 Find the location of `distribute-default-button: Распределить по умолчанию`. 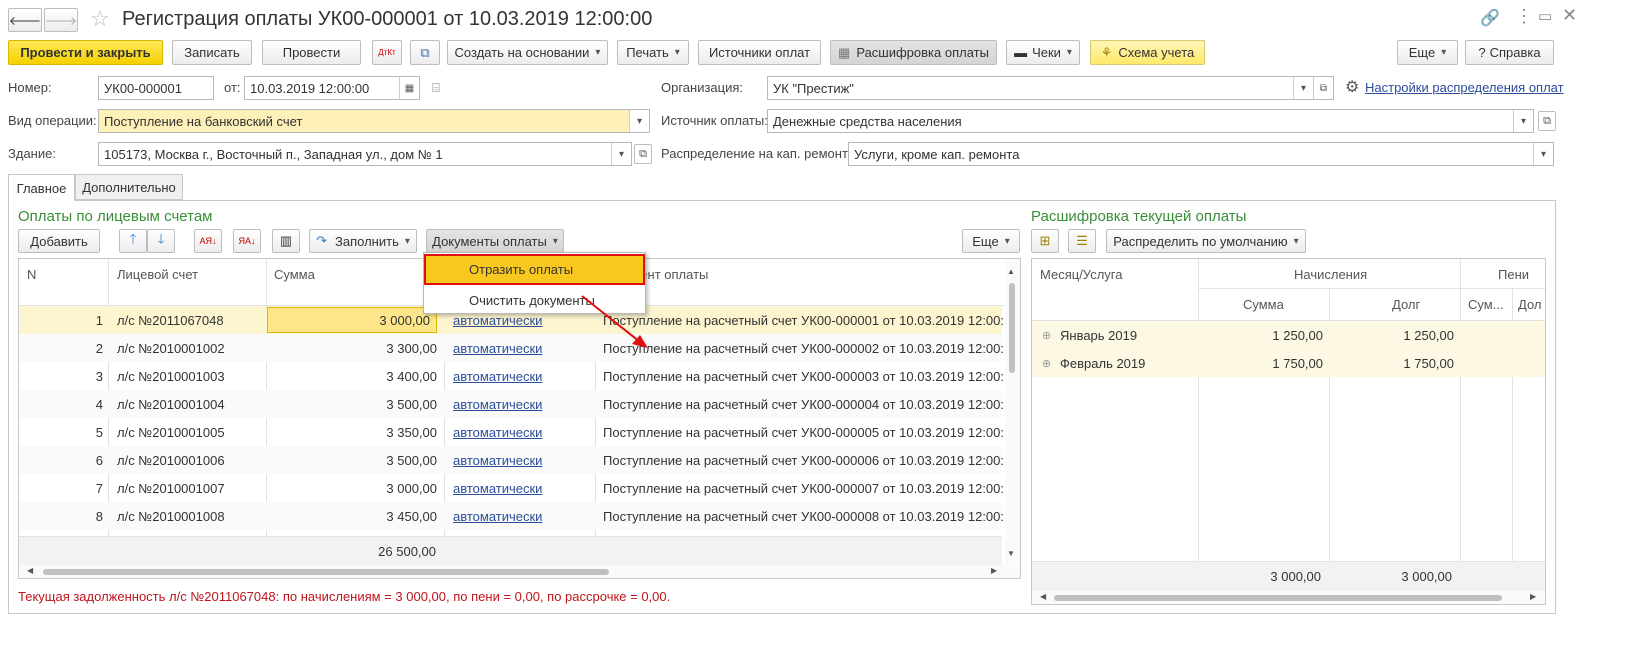

distribute-default-button: Распределить по умолчанию is located at coordinates (1206, 241).